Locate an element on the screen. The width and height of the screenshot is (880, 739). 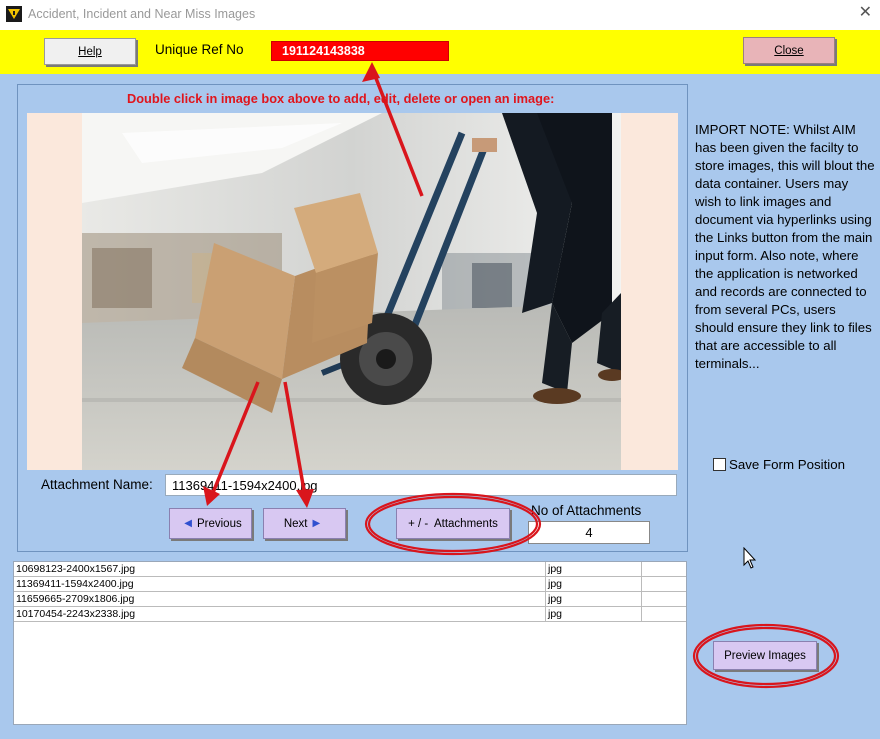
list-item: 10170454-2243x2338.jpg jpg is located at coordinates (350, 614).